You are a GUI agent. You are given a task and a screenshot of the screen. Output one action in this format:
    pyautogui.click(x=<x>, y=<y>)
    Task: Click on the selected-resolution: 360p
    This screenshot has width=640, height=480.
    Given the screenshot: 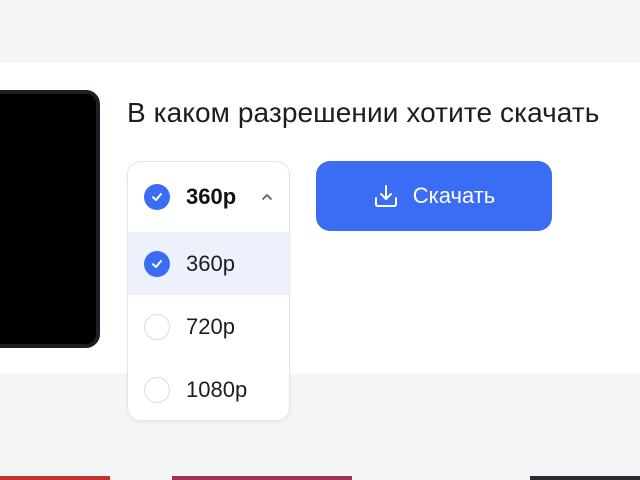 What is the action you would take?
    pyautogui.click(x=211, y=196)
    